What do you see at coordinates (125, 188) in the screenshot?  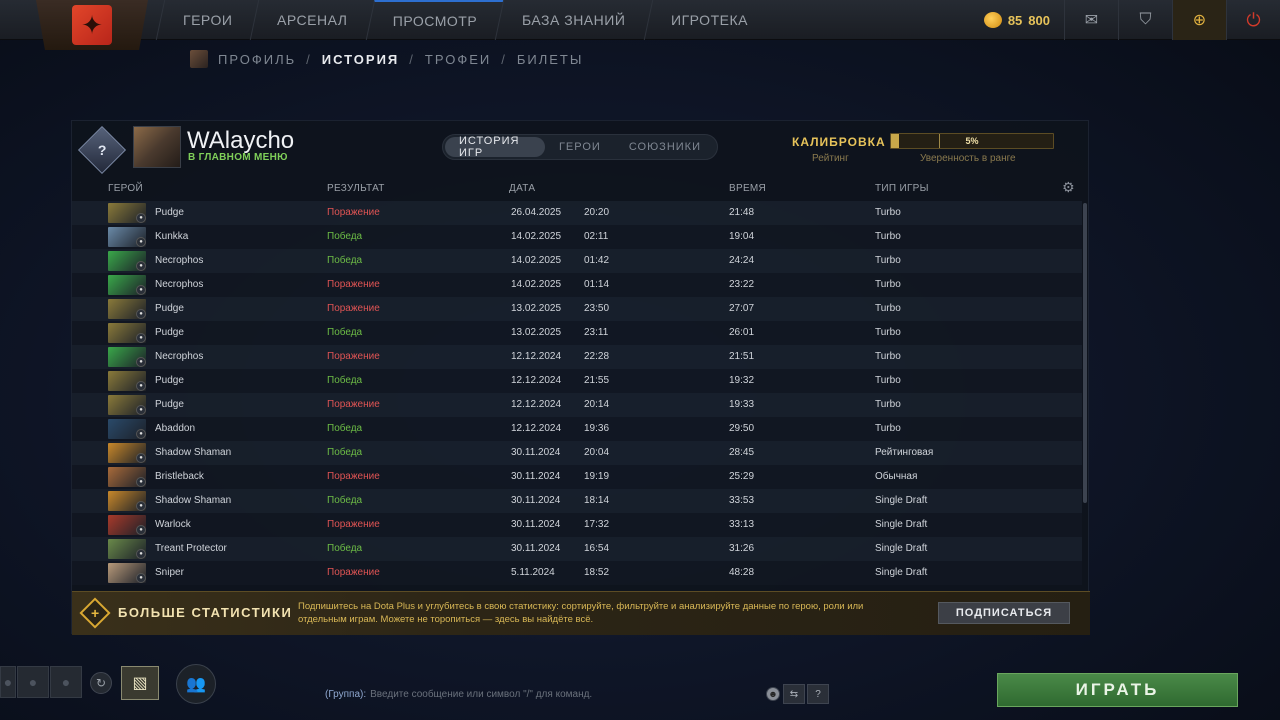 I see `header-hero: ГЕРОЙ` at bounding box center [125, 188].